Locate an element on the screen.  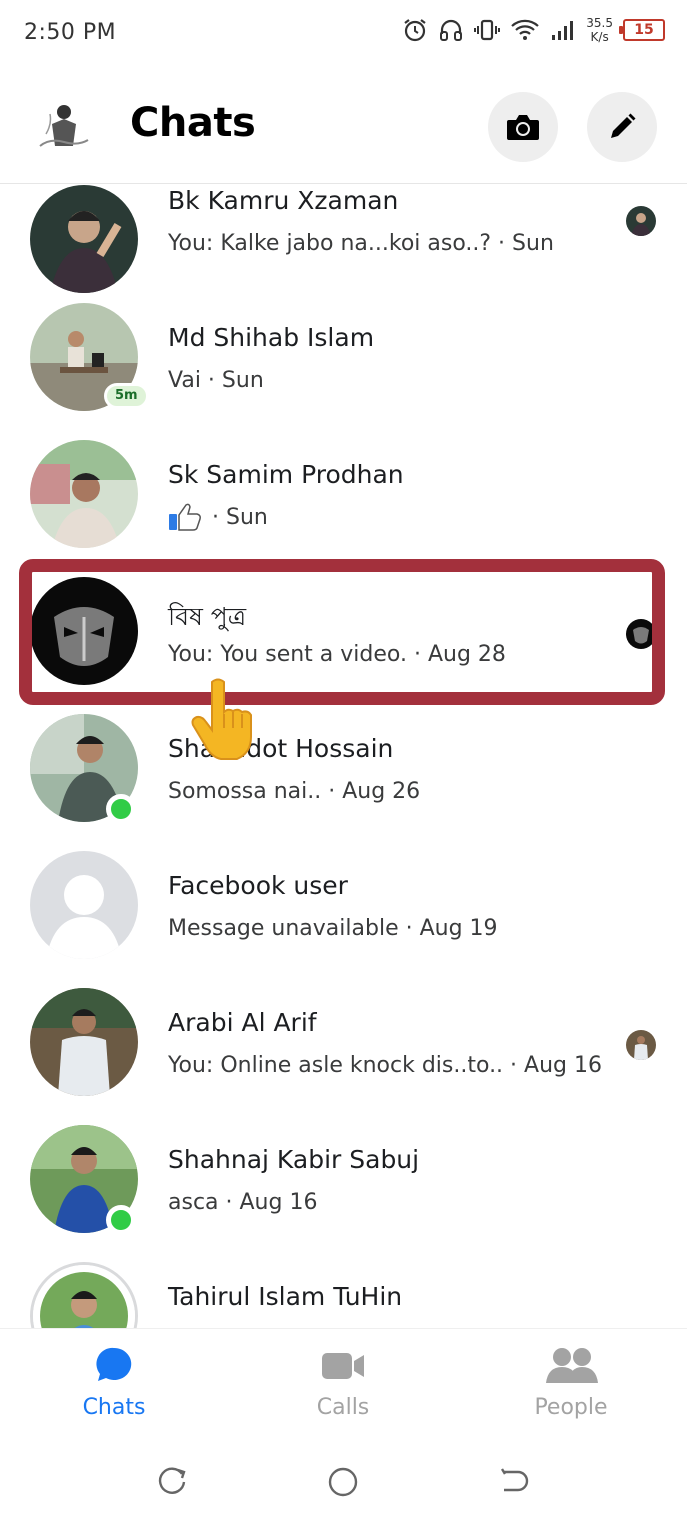
chat-preview: Message unavailable · Aug 19 is located at coordinates (333, 928).